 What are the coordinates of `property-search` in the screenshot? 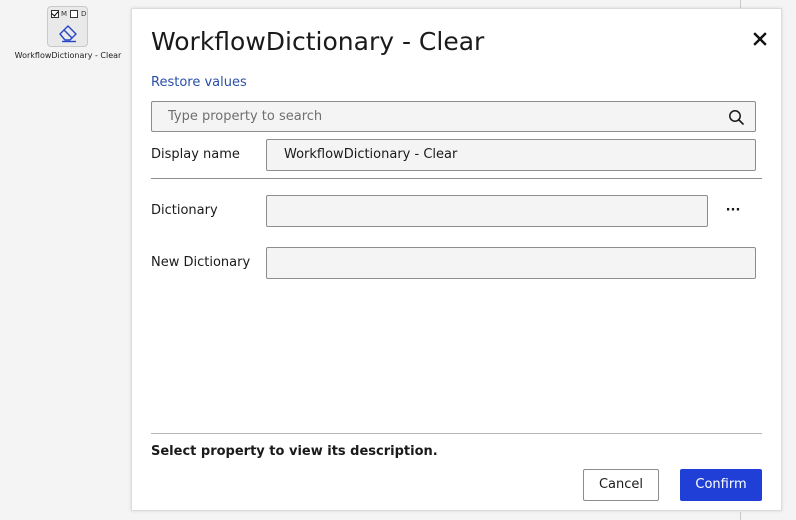 It's located at (453, 116).